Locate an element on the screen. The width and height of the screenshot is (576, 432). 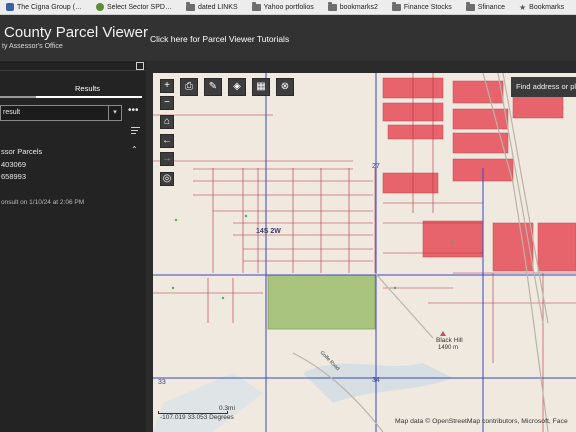
scale-label: 0.3mi is located at coordinates (227, 408).